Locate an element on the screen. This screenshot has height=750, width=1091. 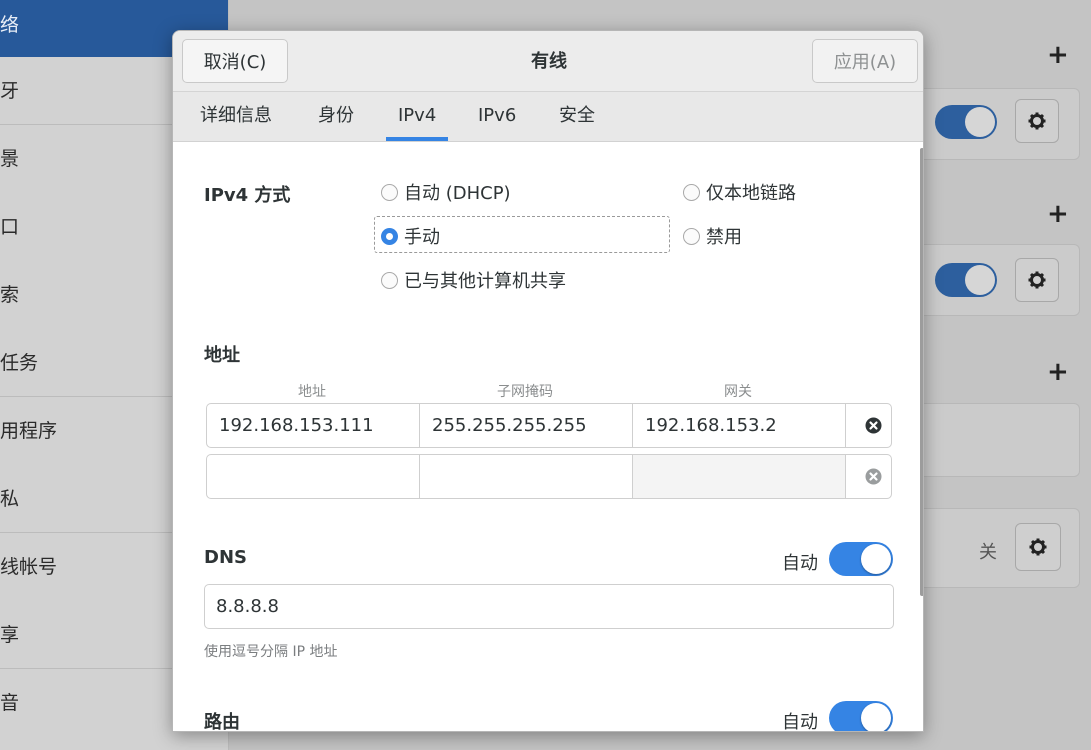
routes-auto-switch is located at coordinates (861, 716).